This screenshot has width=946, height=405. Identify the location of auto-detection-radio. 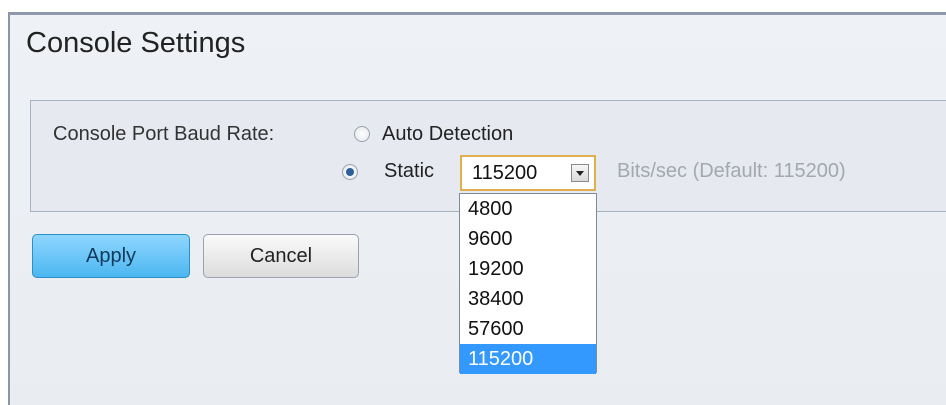
(362, 134).